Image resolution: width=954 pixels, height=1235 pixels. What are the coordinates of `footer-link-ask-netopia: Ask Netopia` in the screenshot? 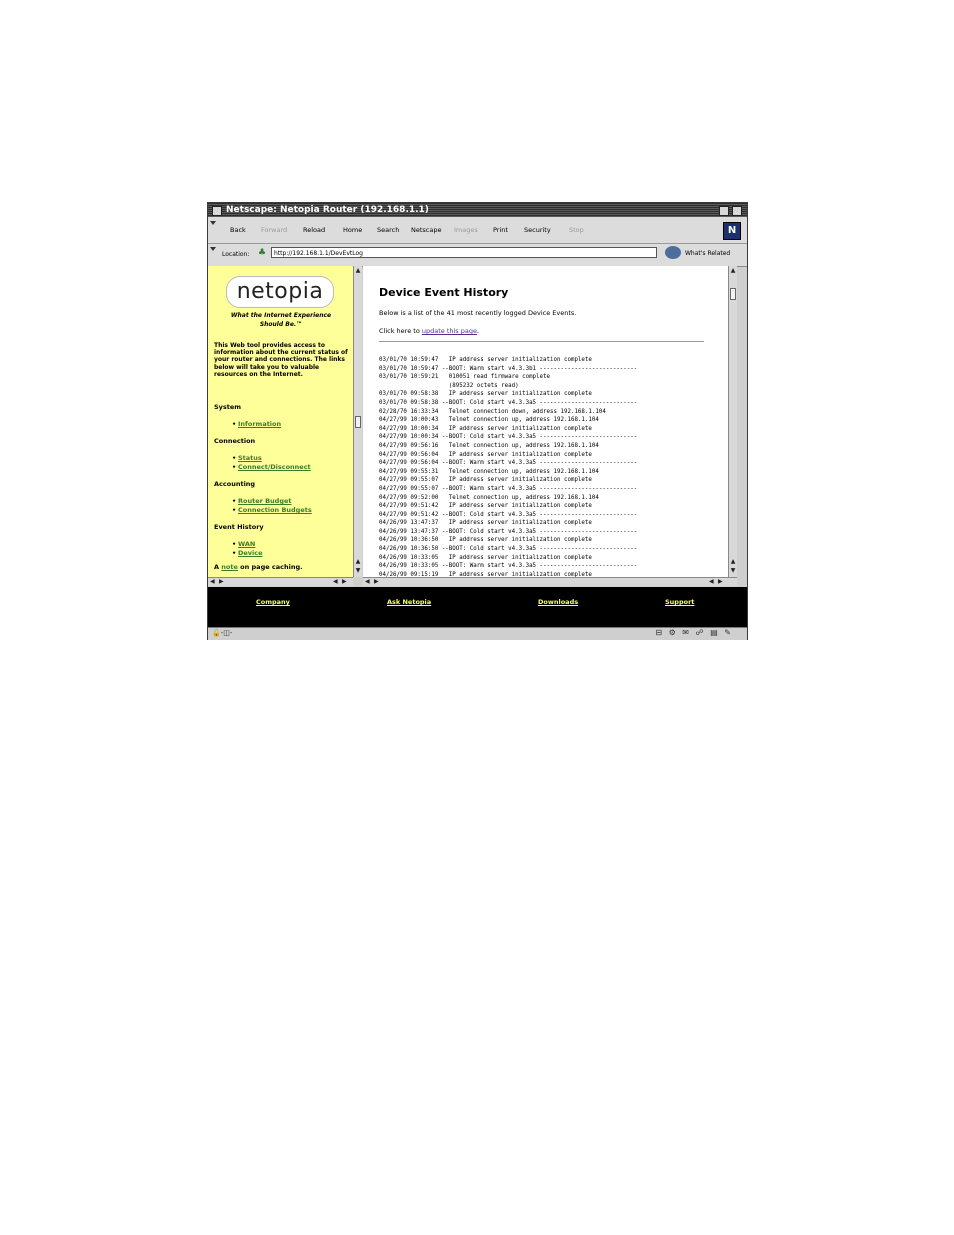 It's located at (409, 602).